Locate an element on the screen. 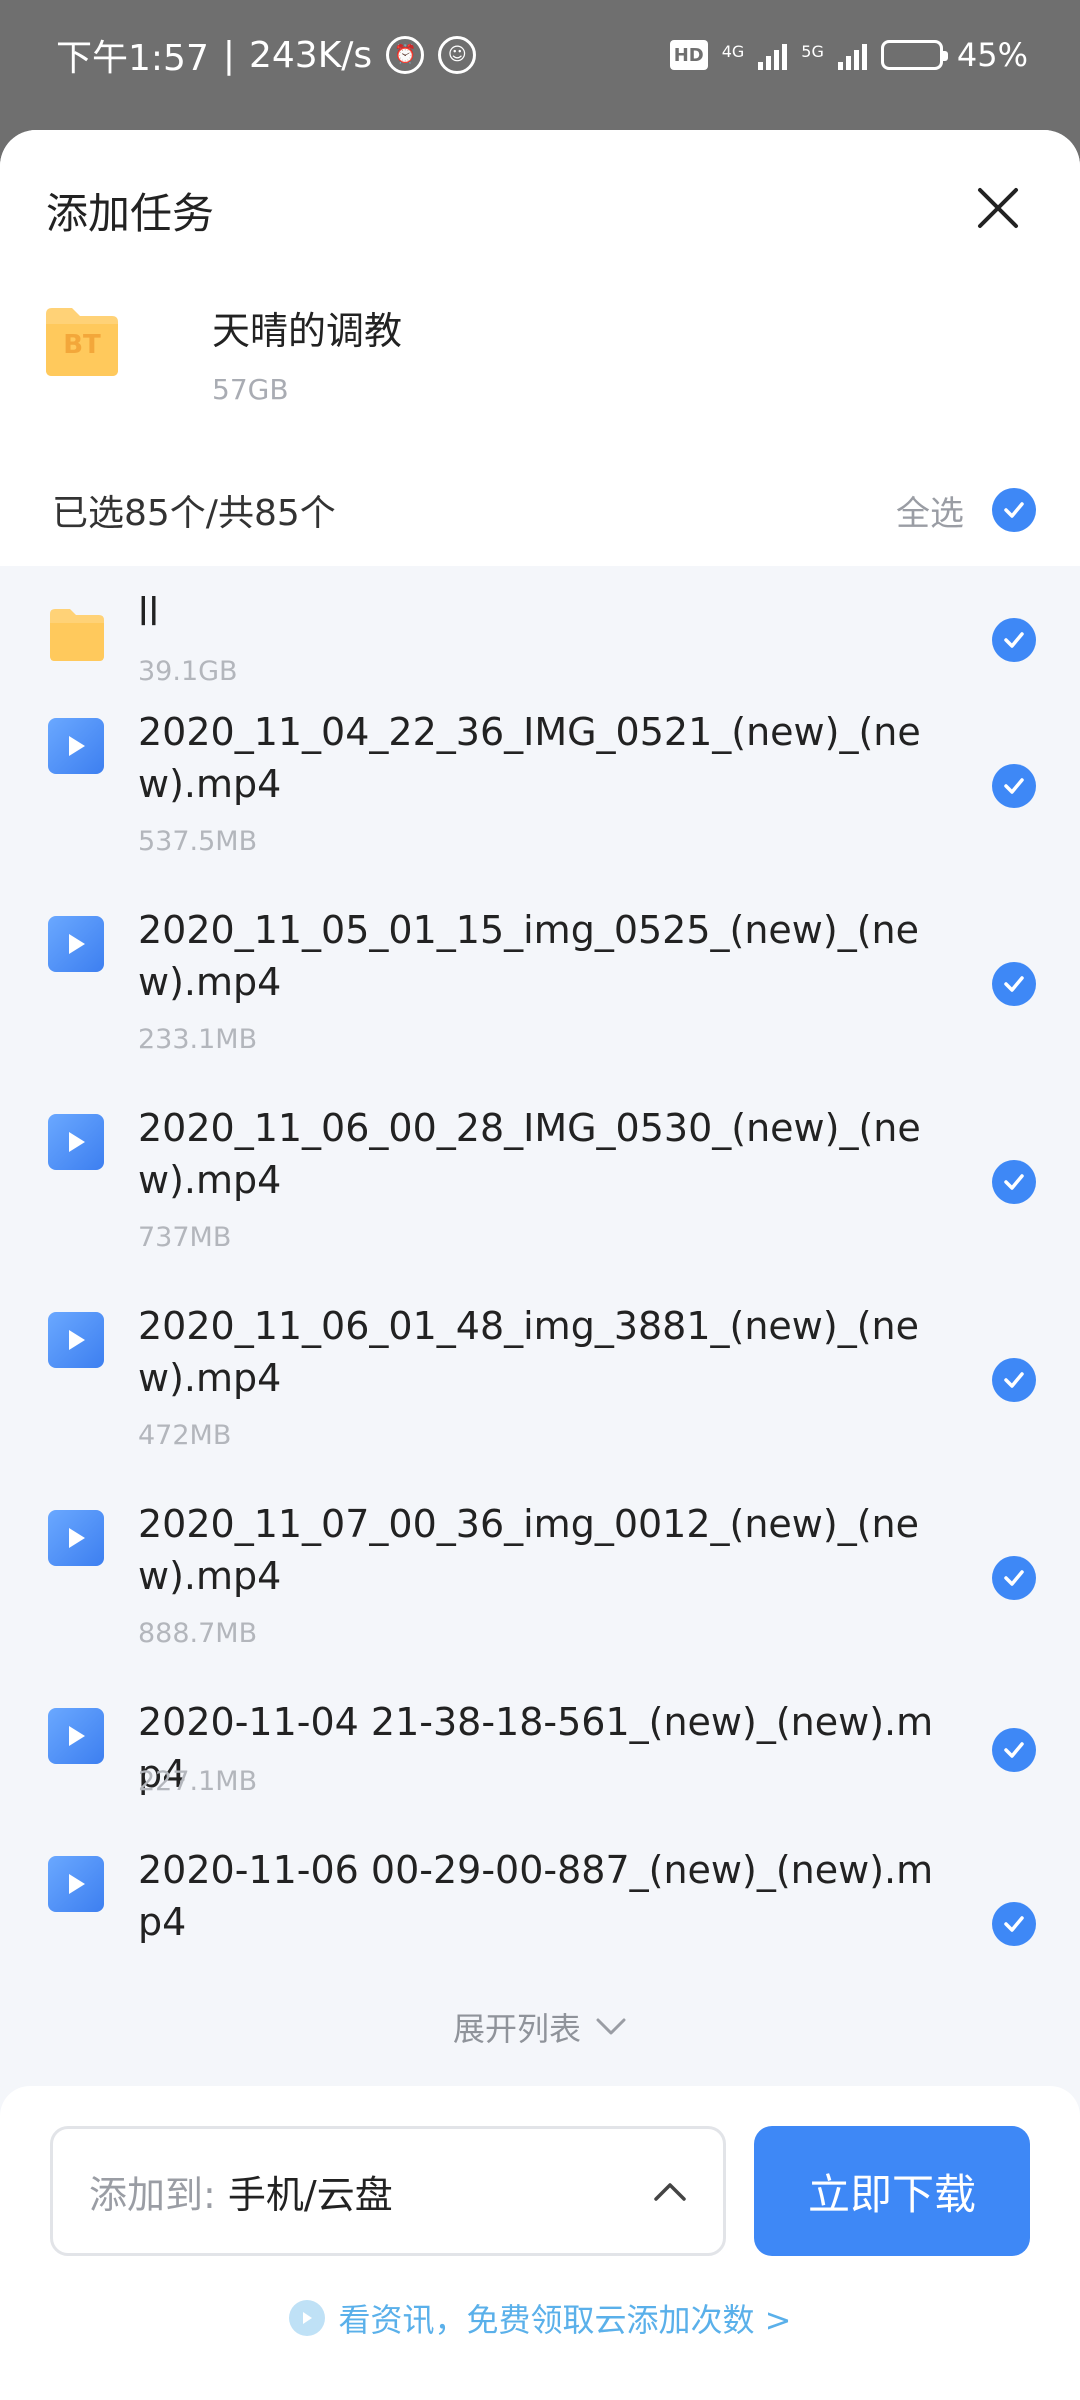  file-size: 888.7MB is located at coordinates (198, 1633).